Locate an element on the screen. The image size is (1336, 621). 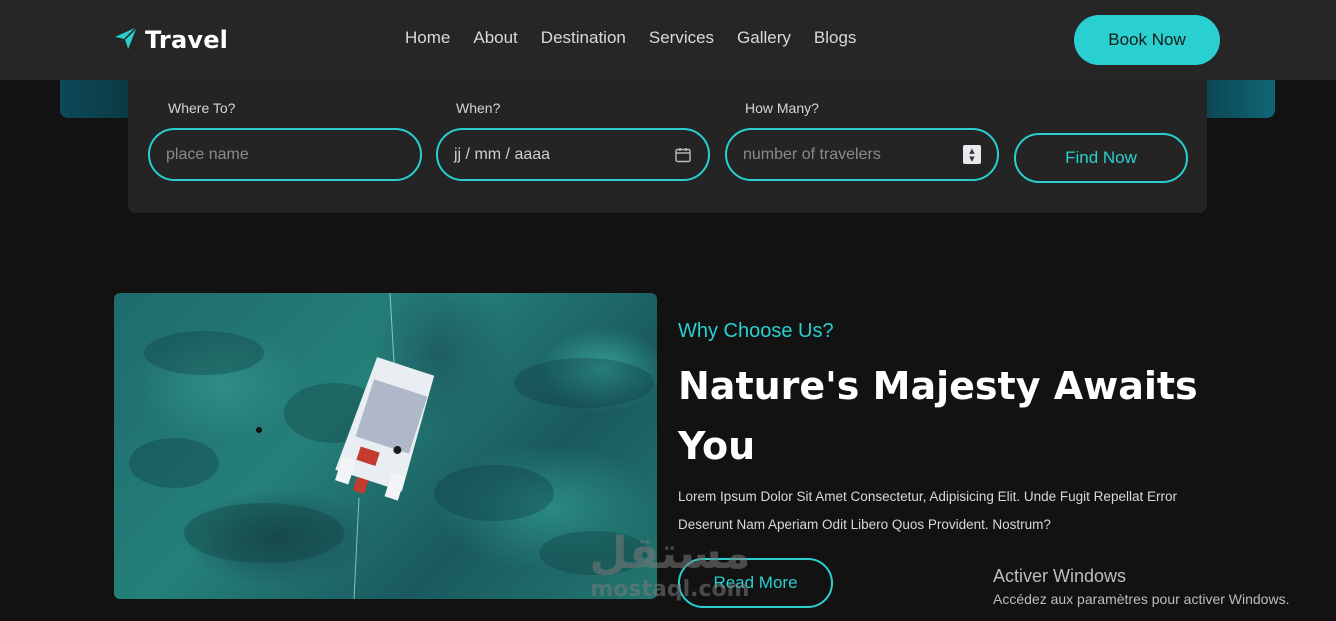
paper-plane-icon is located at coordinates (126, 40).